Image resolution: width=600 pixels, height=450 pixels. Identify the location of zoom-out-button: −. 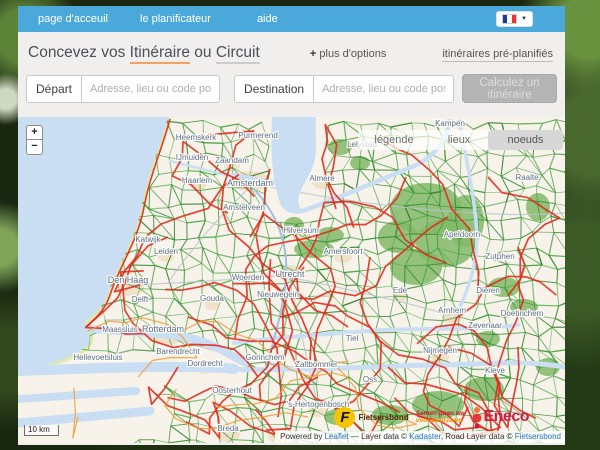
(34, 147).